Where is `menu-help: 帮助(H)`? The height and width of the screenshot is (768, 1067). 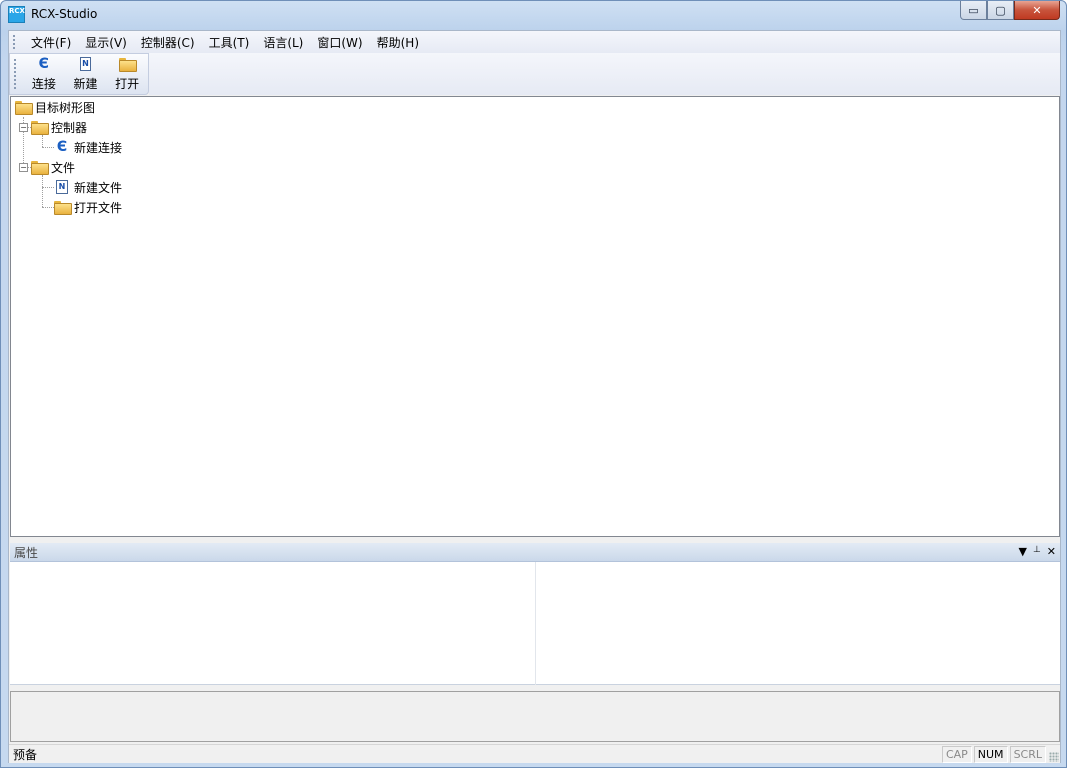
menu-help: 帮助(H) is located at coordinates (398, 42).